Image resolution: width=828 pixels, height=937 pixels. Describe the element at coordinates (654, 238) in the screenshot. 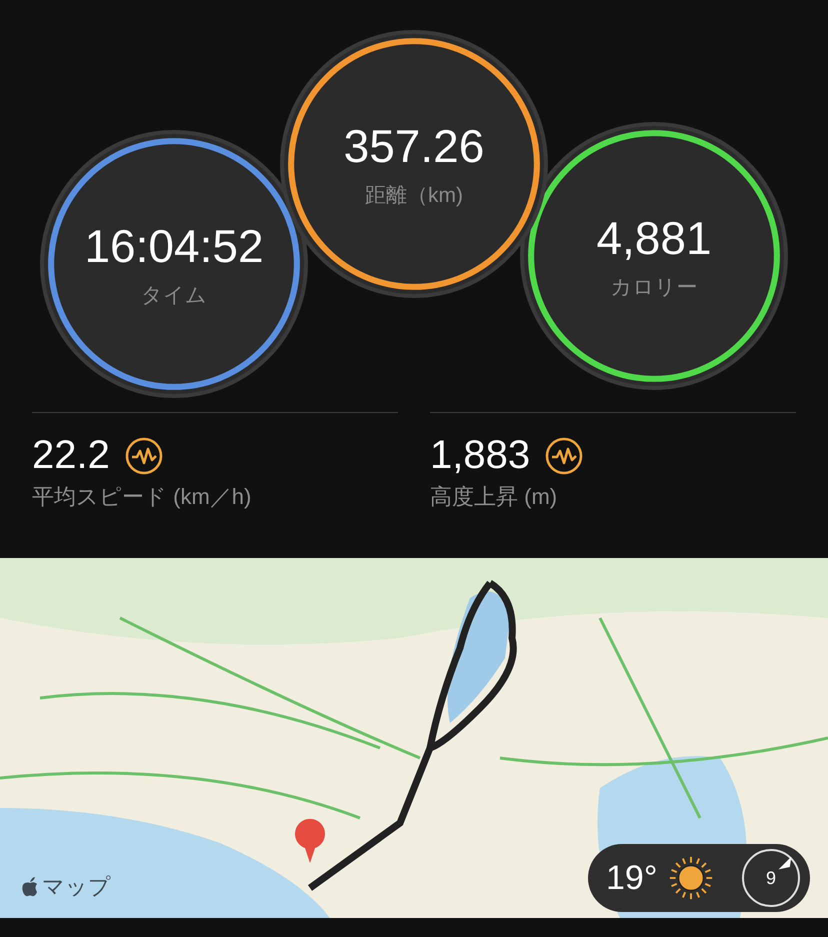

I see `ring-value: 4,881` at that location.